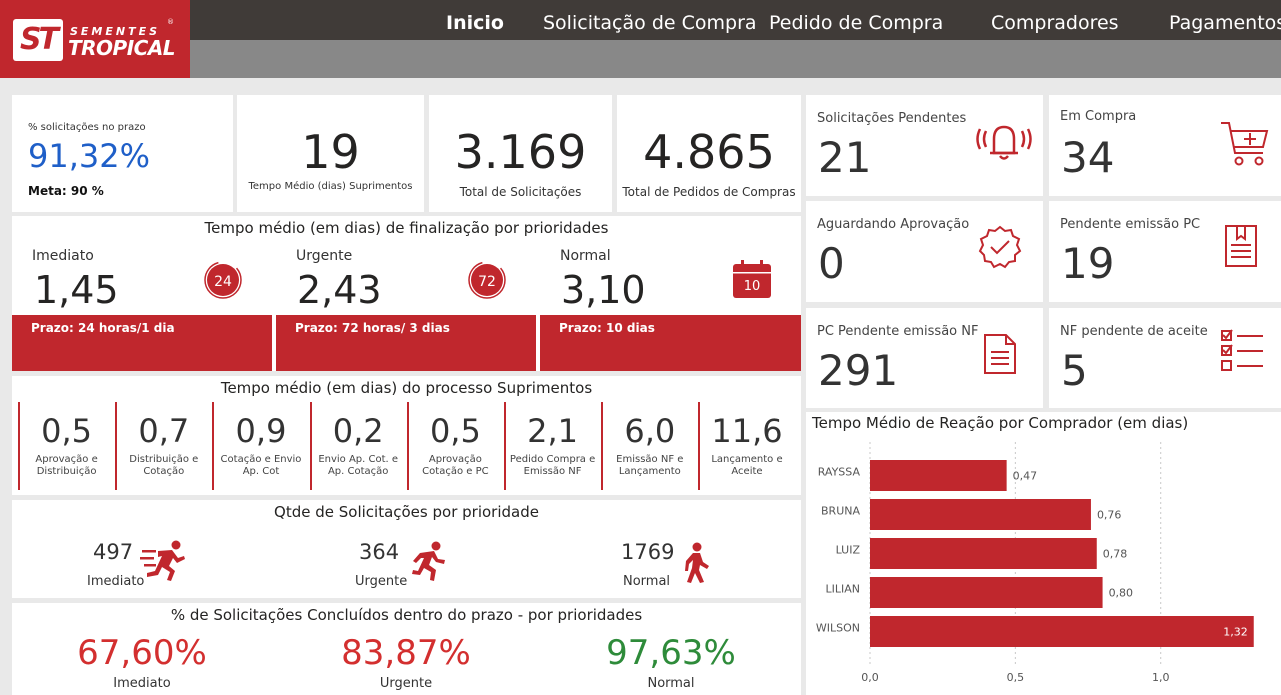 This screenshot has width=1281, height=695. What do you see at coordinates (1109, 515) in the screenshot?
I see `chart-data-label: 0,76` at bounding box center [1109, 515].